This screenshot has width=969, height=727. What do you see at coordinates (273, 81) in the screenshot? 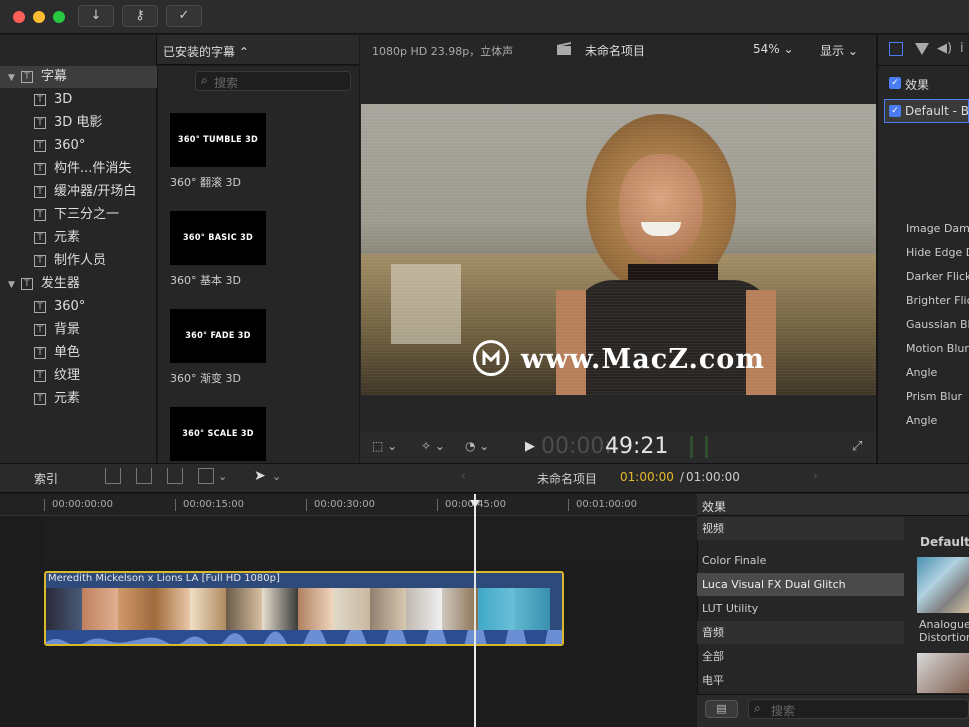
I see `browser-search-field: ⌕ 搜索` at bounding box center [273, 81].